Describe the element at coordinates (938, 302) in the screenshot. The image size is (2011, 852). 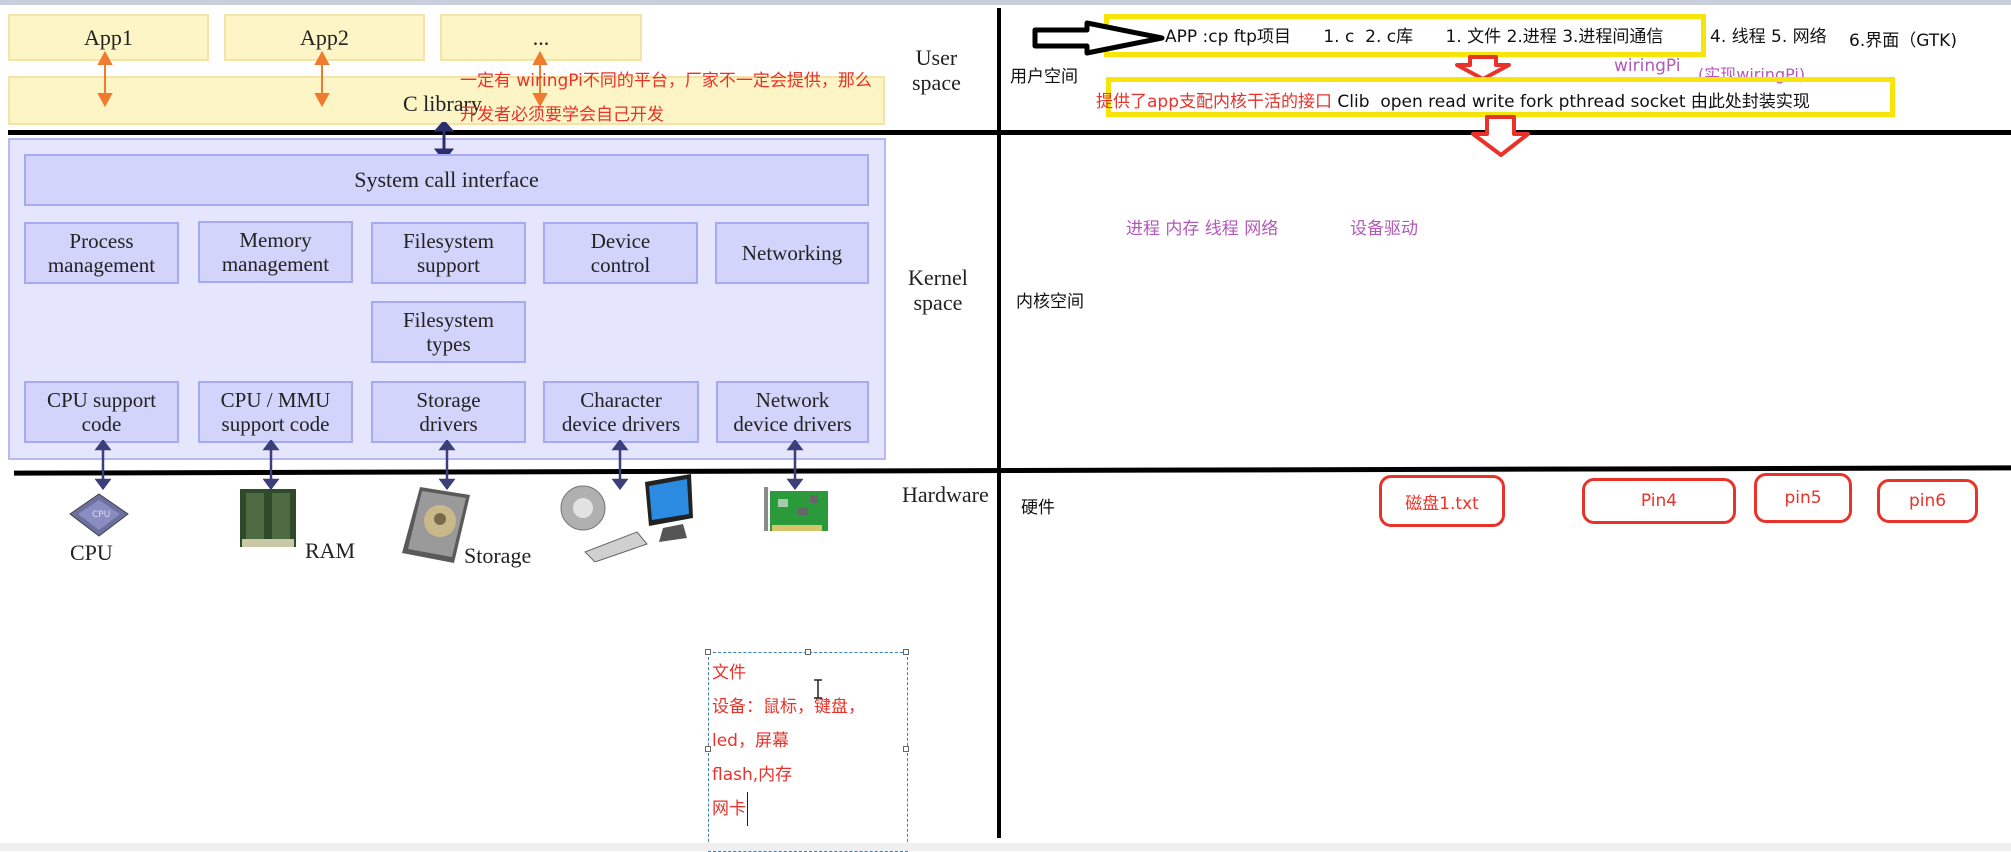
I see `kernel-space-line2: space` at that location.